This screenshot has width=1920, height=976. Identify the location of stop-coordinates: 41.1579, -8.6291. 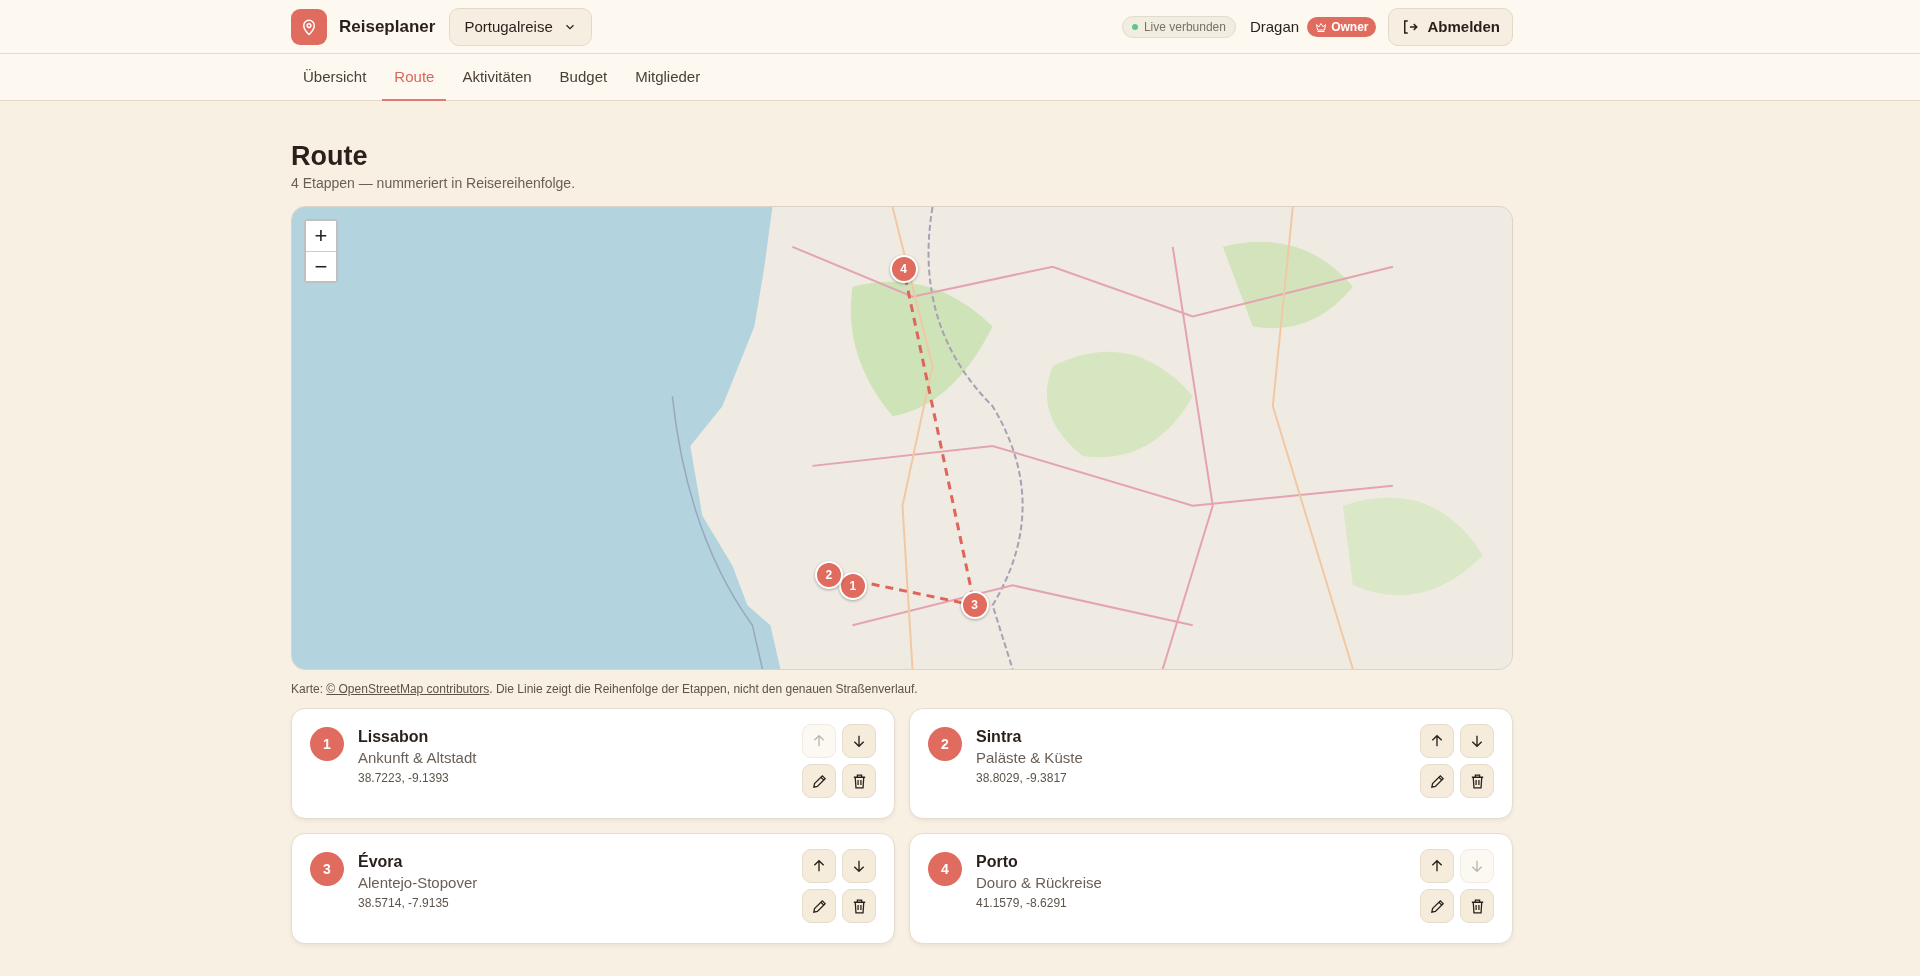
(1022, 903).